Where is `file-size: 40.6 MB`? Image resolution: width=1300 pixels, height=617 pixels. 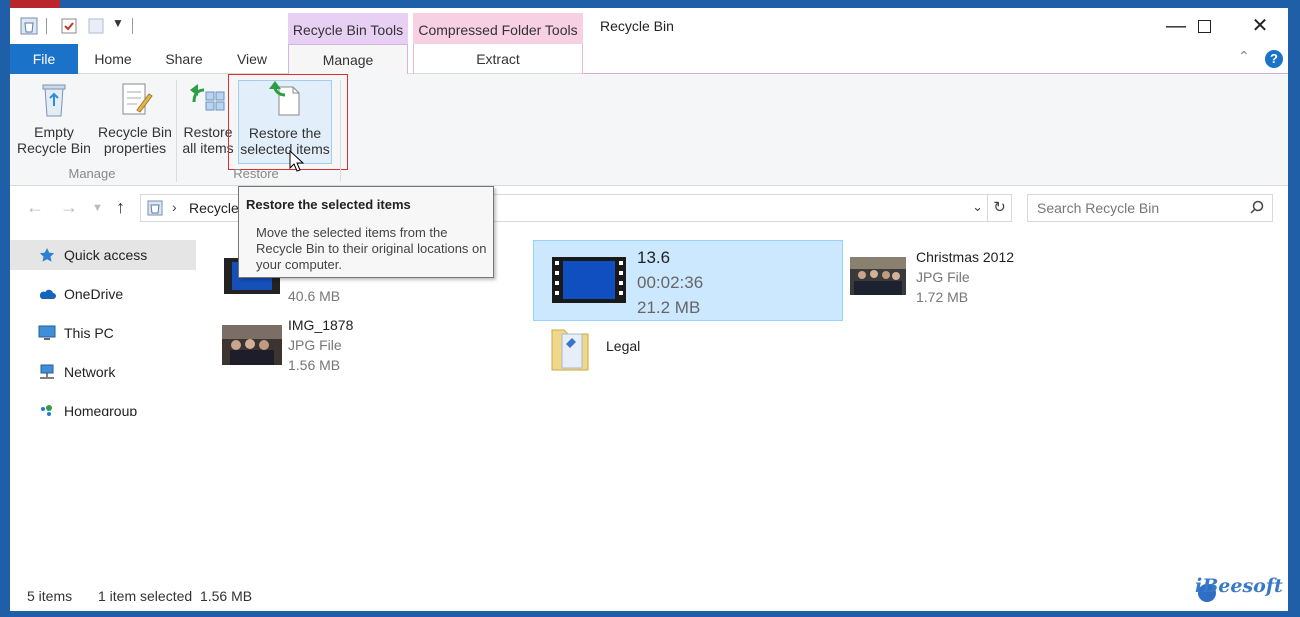
file-size: 40.6 MB is located at coordinates (314, 296).